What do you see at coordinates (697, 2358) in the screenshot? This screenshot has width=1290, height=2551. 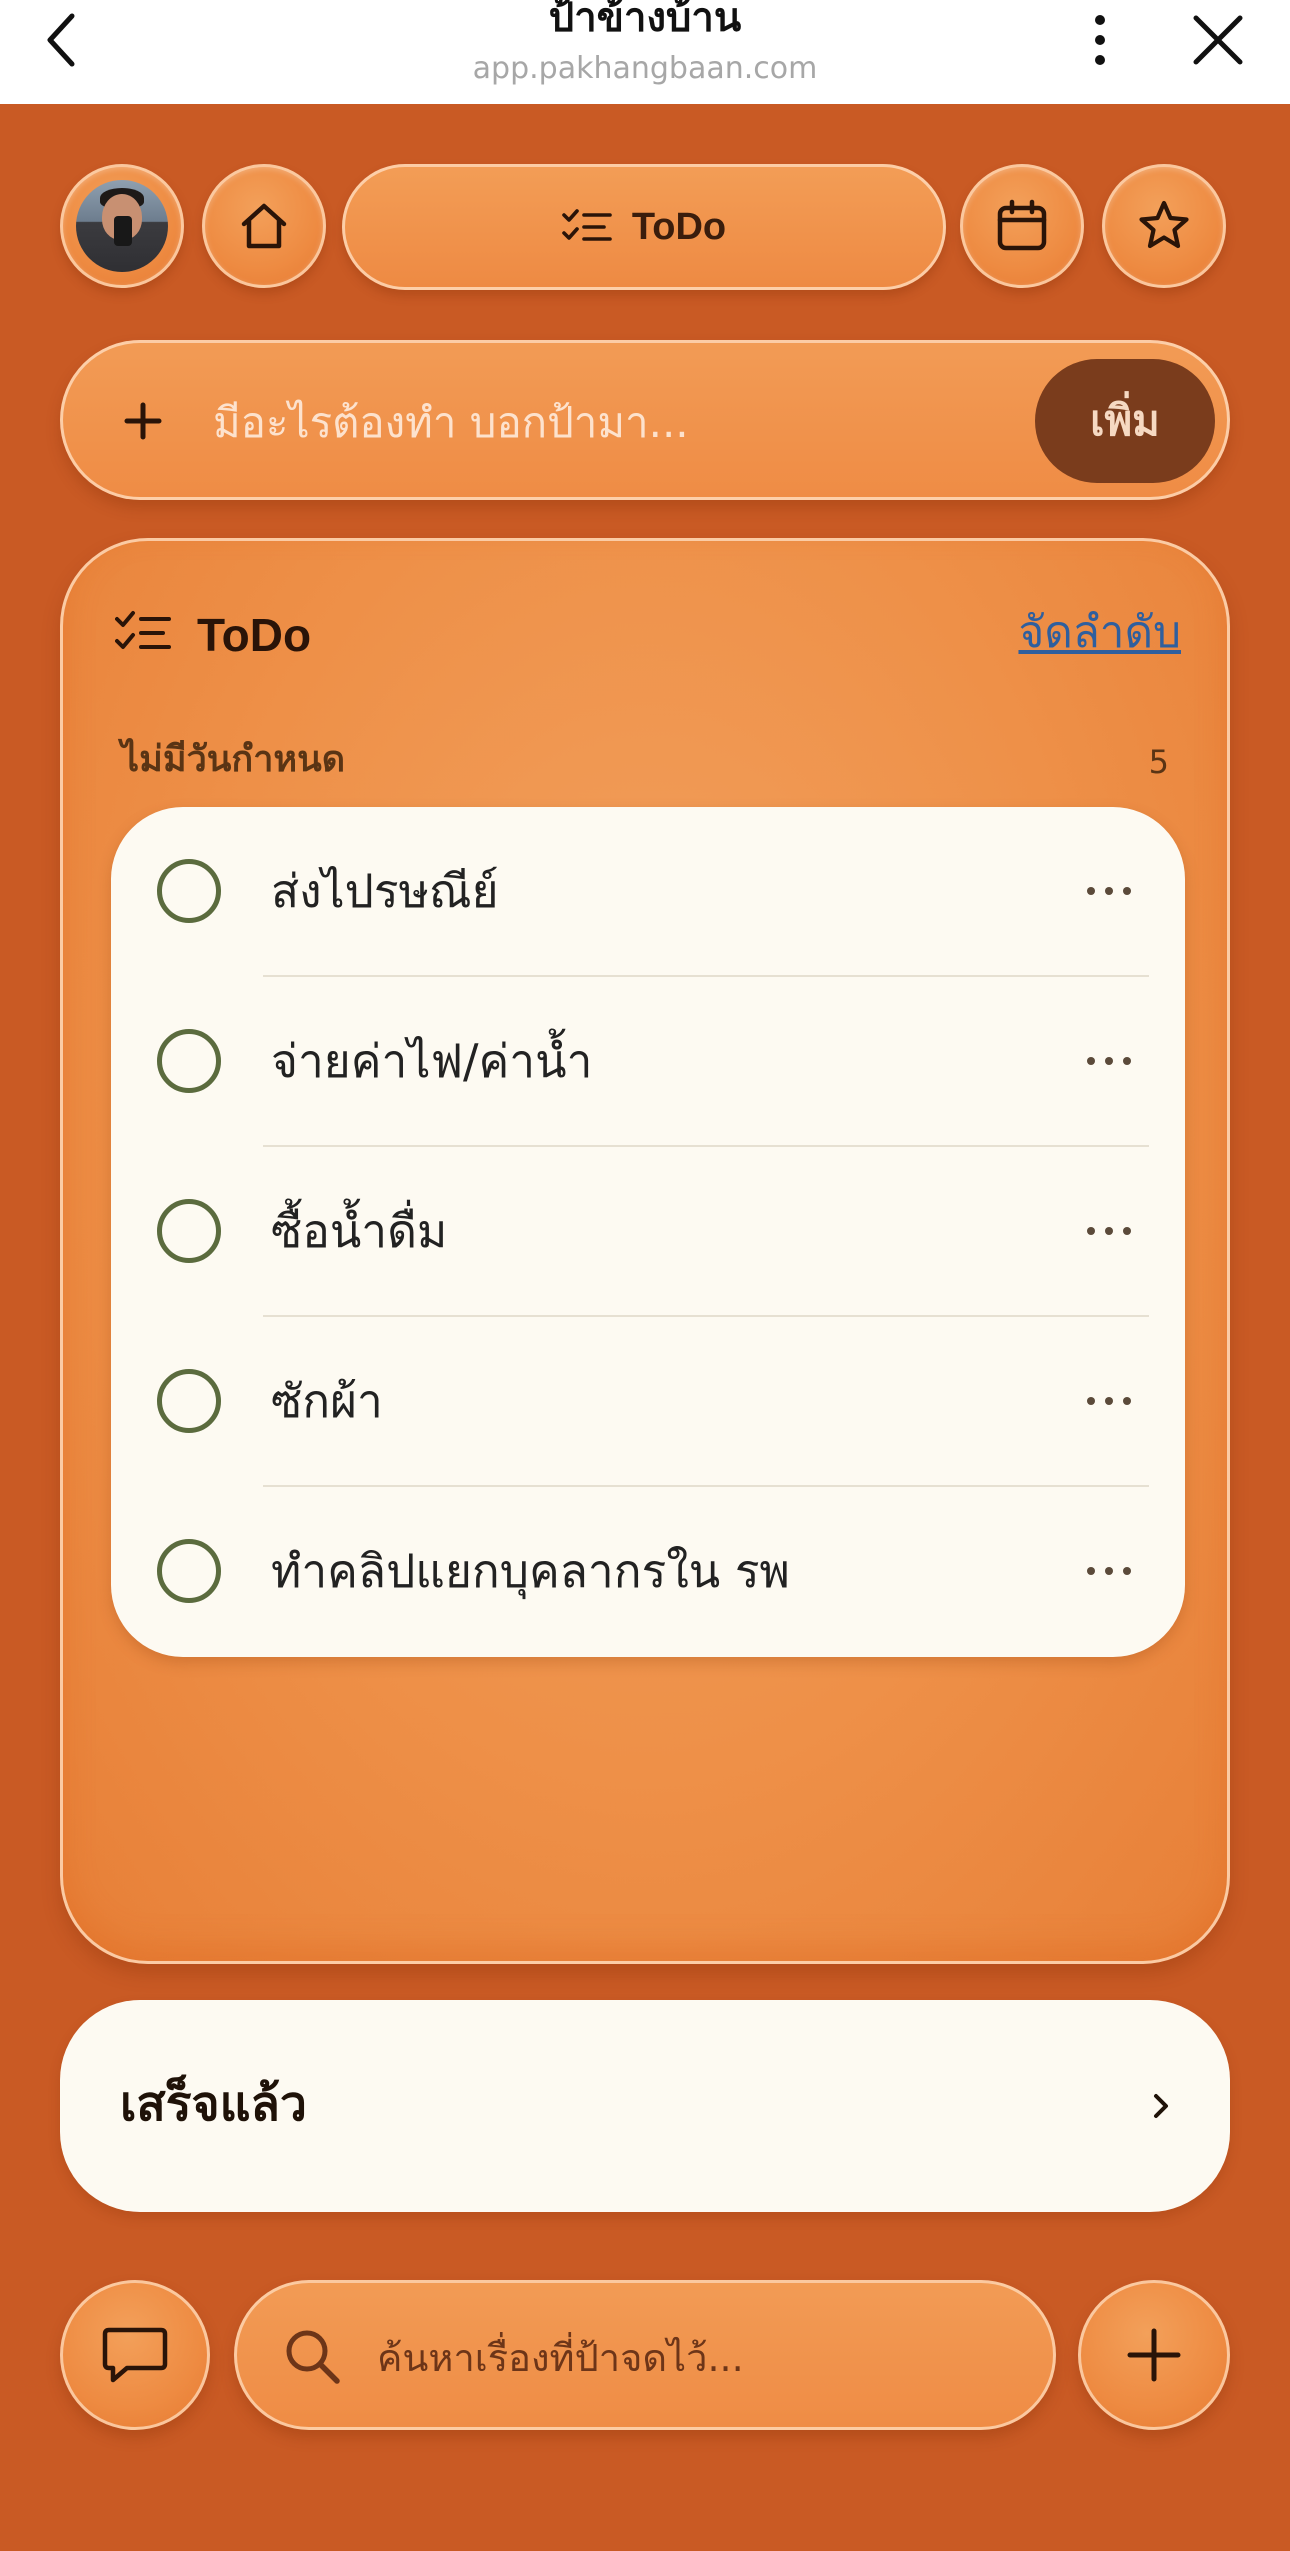 I see `search-input` at bounding box center [697, 2358].